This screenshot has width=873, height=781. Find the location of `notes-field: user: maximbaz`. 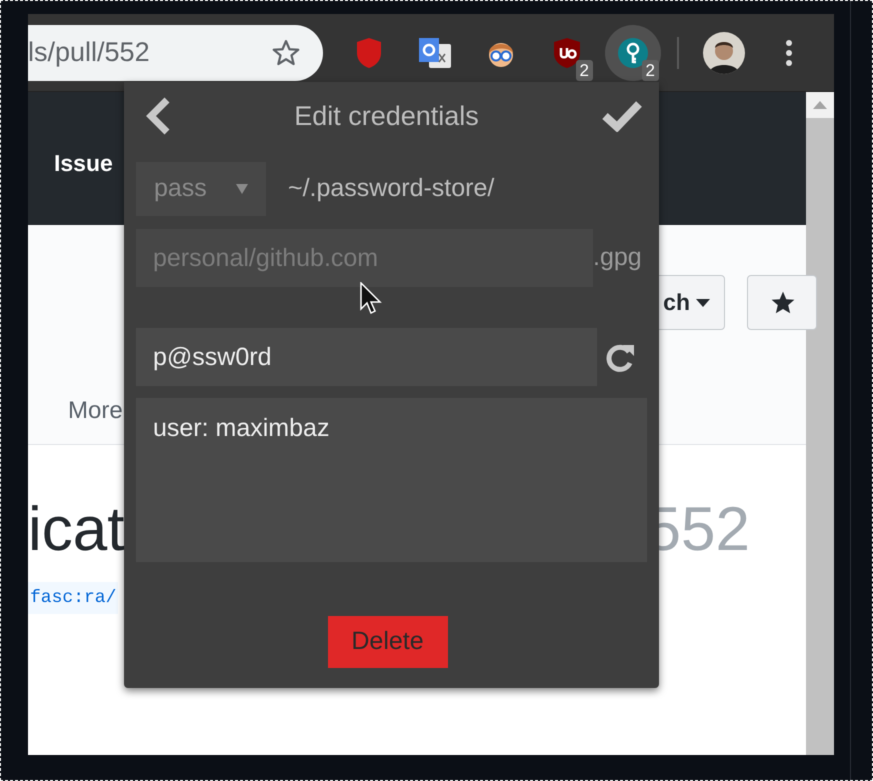

notes-field: user: maximbaz is located at coordinates (391, 480).